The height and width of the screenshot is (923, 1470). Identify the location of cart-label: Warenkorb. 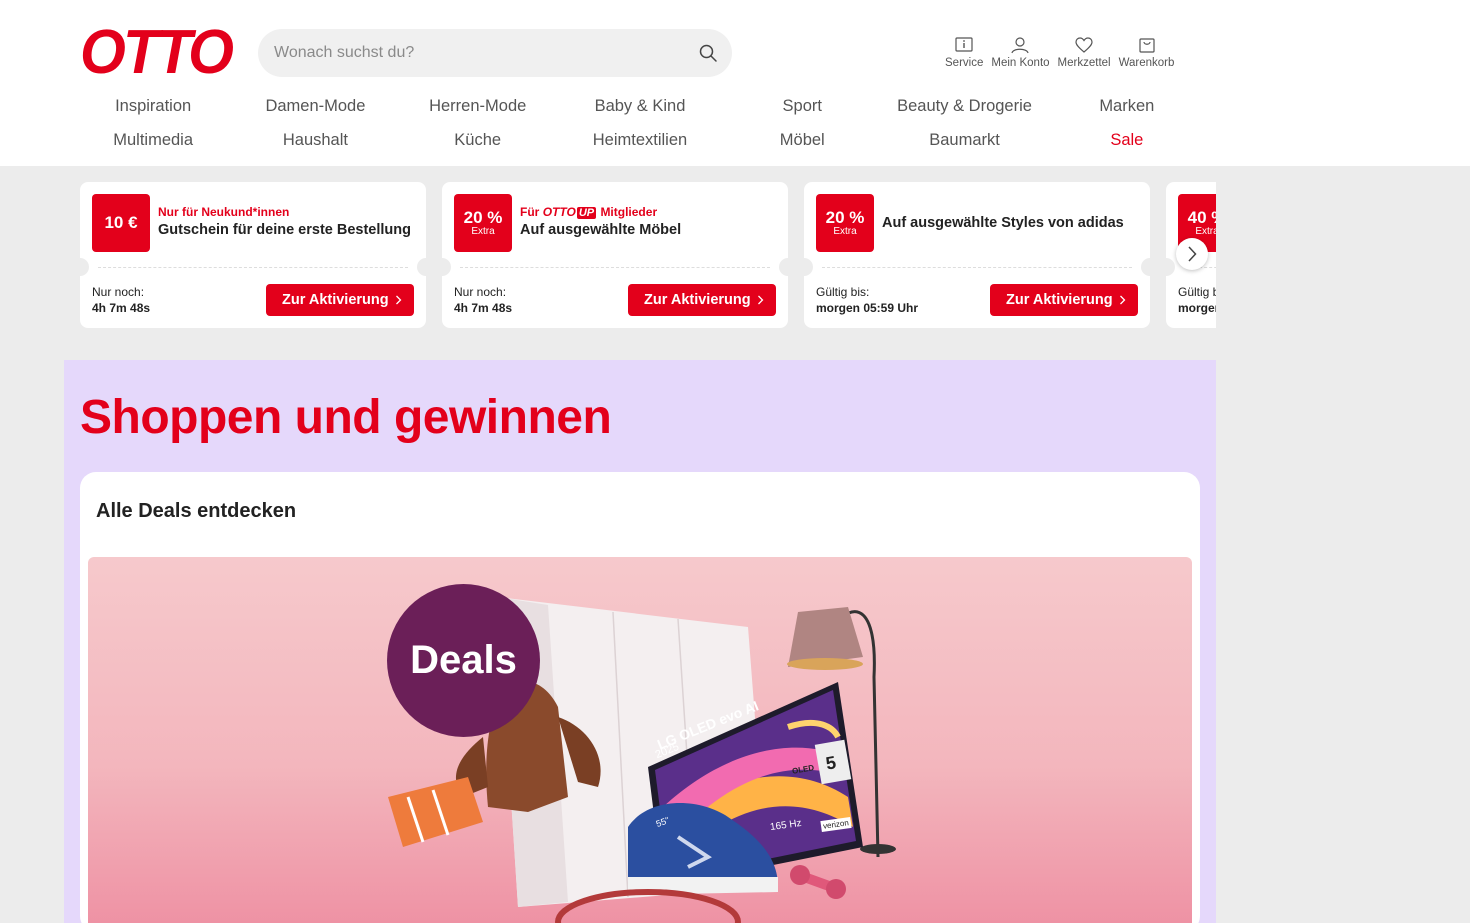
(1146, 63).